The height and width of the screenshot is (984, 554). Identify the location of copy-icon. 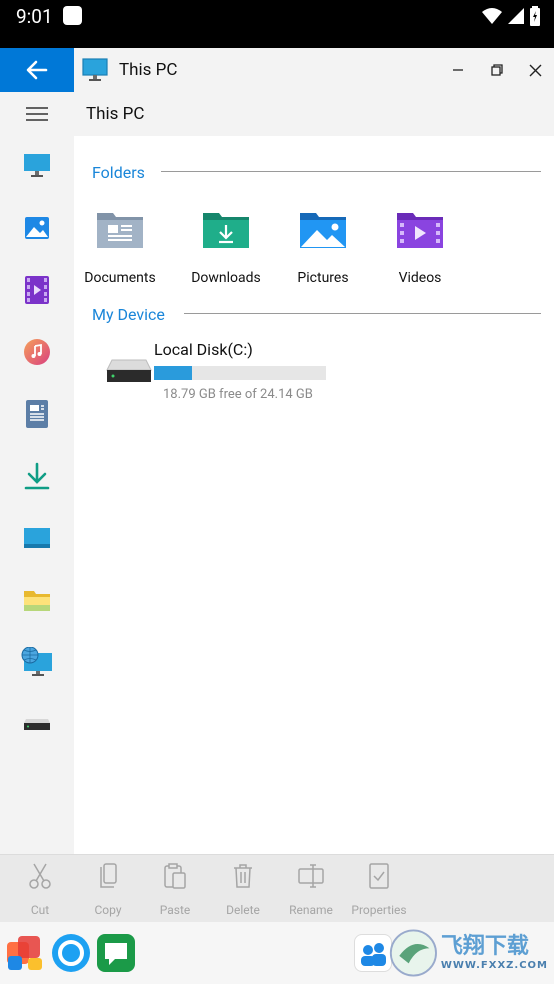
(108, 875).